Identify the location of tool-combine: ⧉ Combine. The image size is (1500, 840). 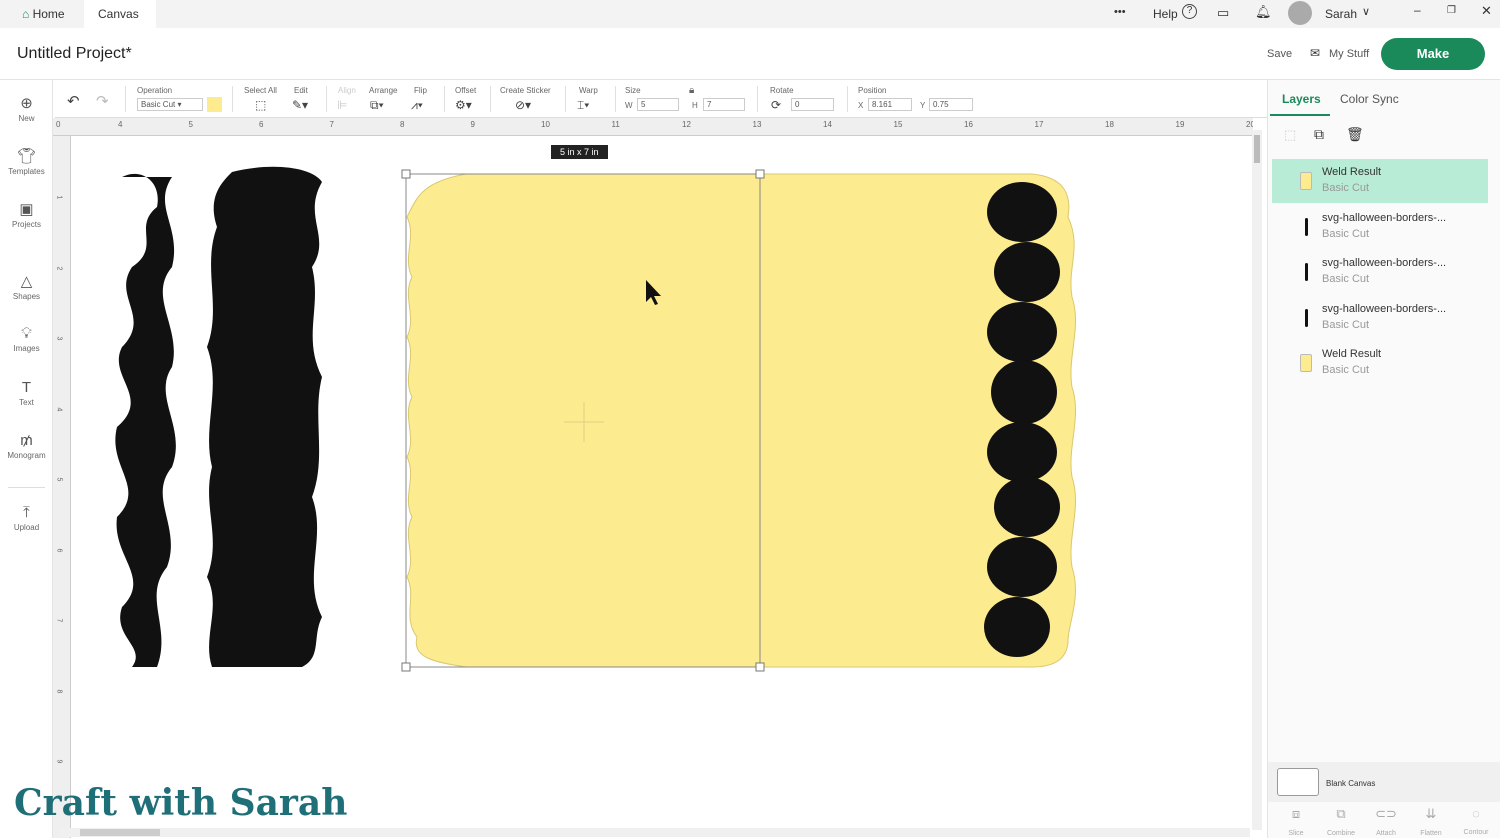
(1341, 820).